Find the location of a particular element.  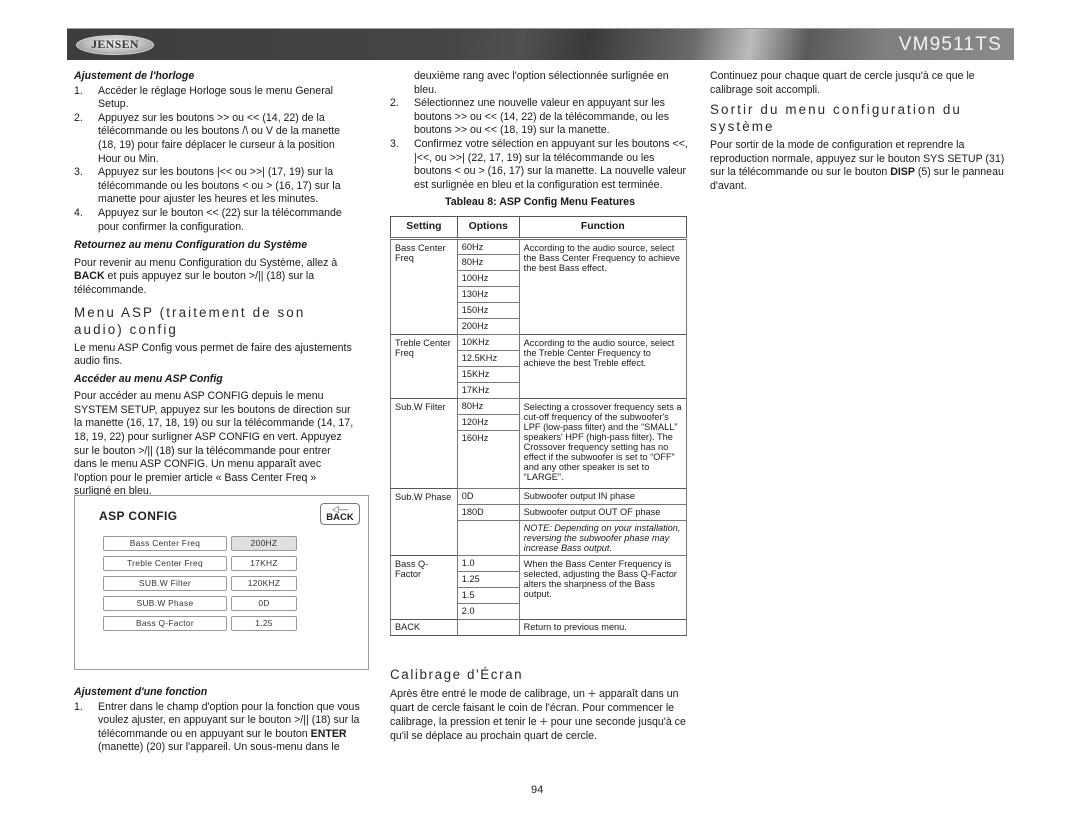

setting-value: 200HZ is located at coordinates (264, 543).